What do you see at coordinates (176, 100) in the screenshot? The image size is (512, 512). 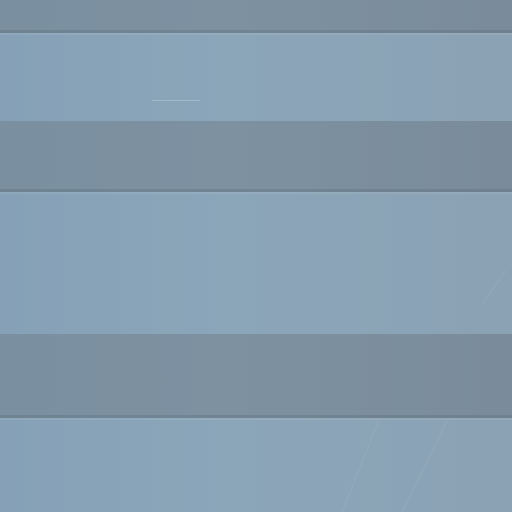 I see `faint-dash-mark` at bounding box center [176, 100].